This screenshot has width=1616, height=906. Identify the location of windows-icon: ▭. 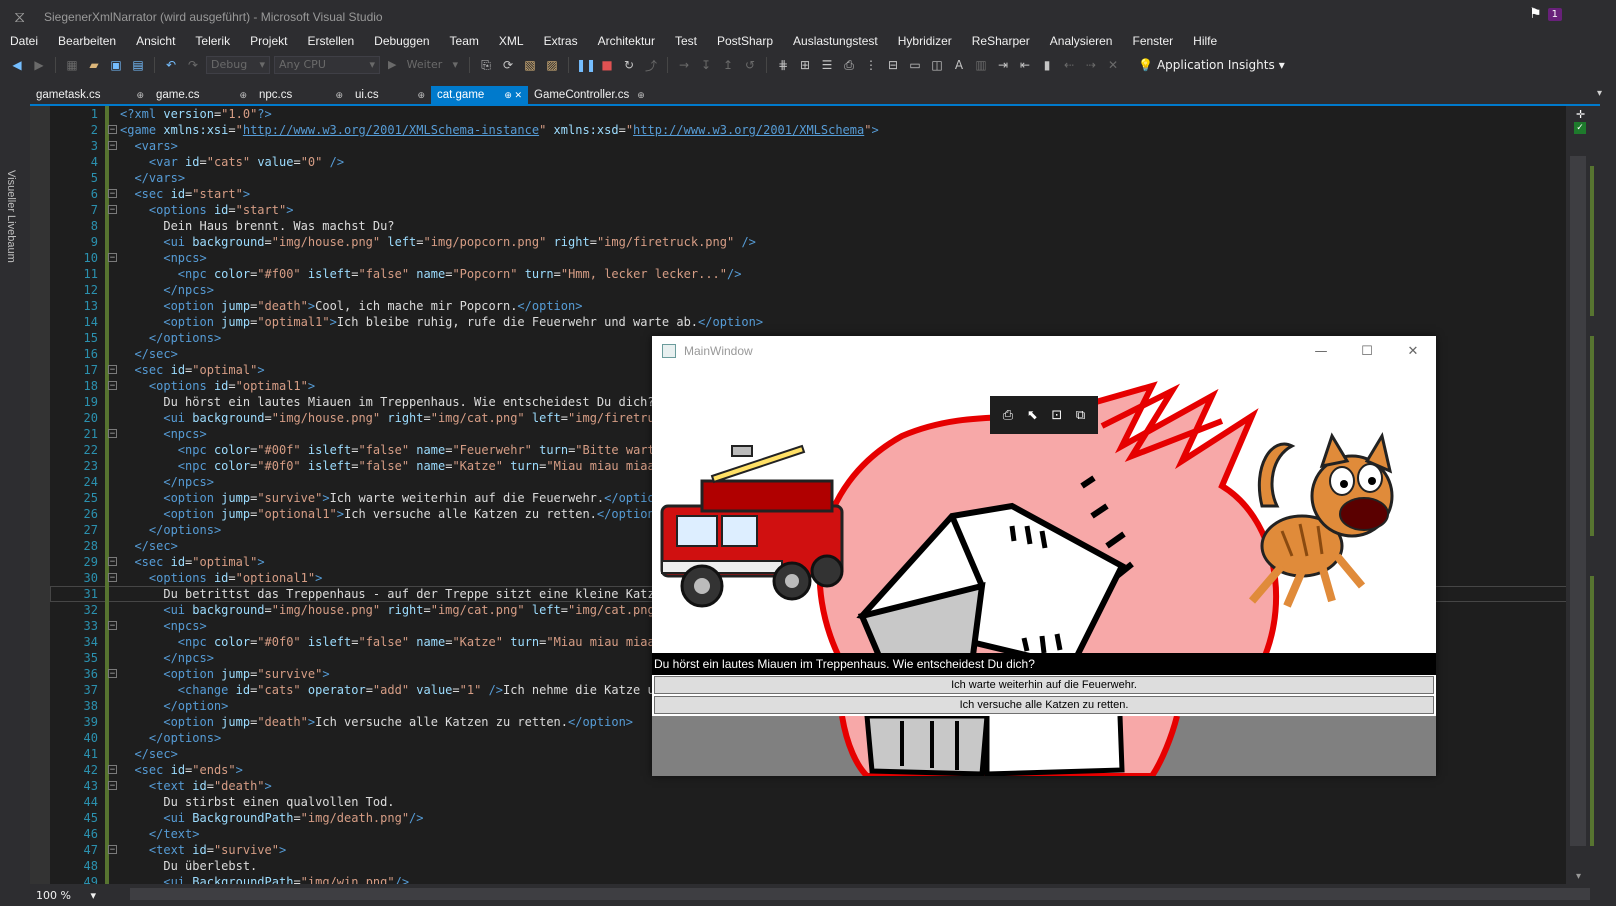
(915, 65).